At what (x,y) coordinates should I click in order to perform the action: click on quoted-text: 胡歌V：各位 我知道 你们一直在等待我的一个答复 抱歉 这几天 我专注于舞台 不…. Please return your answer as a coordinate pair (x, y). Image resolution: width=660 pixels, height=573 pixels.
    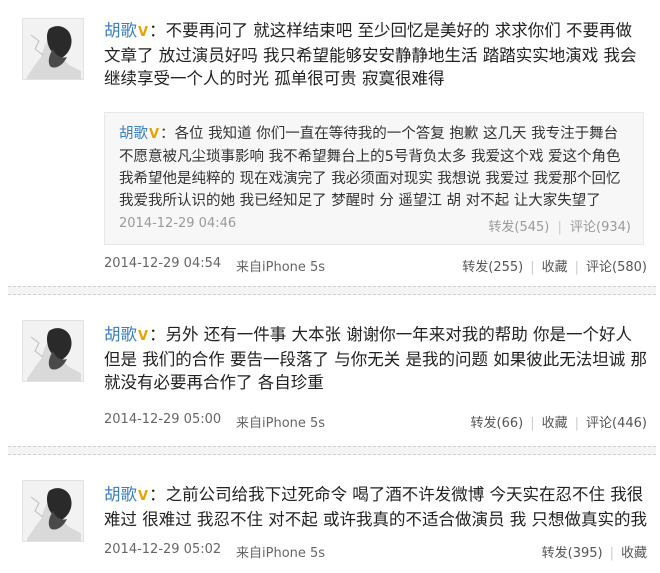
    Looking at the image, I should click on (370, 167).